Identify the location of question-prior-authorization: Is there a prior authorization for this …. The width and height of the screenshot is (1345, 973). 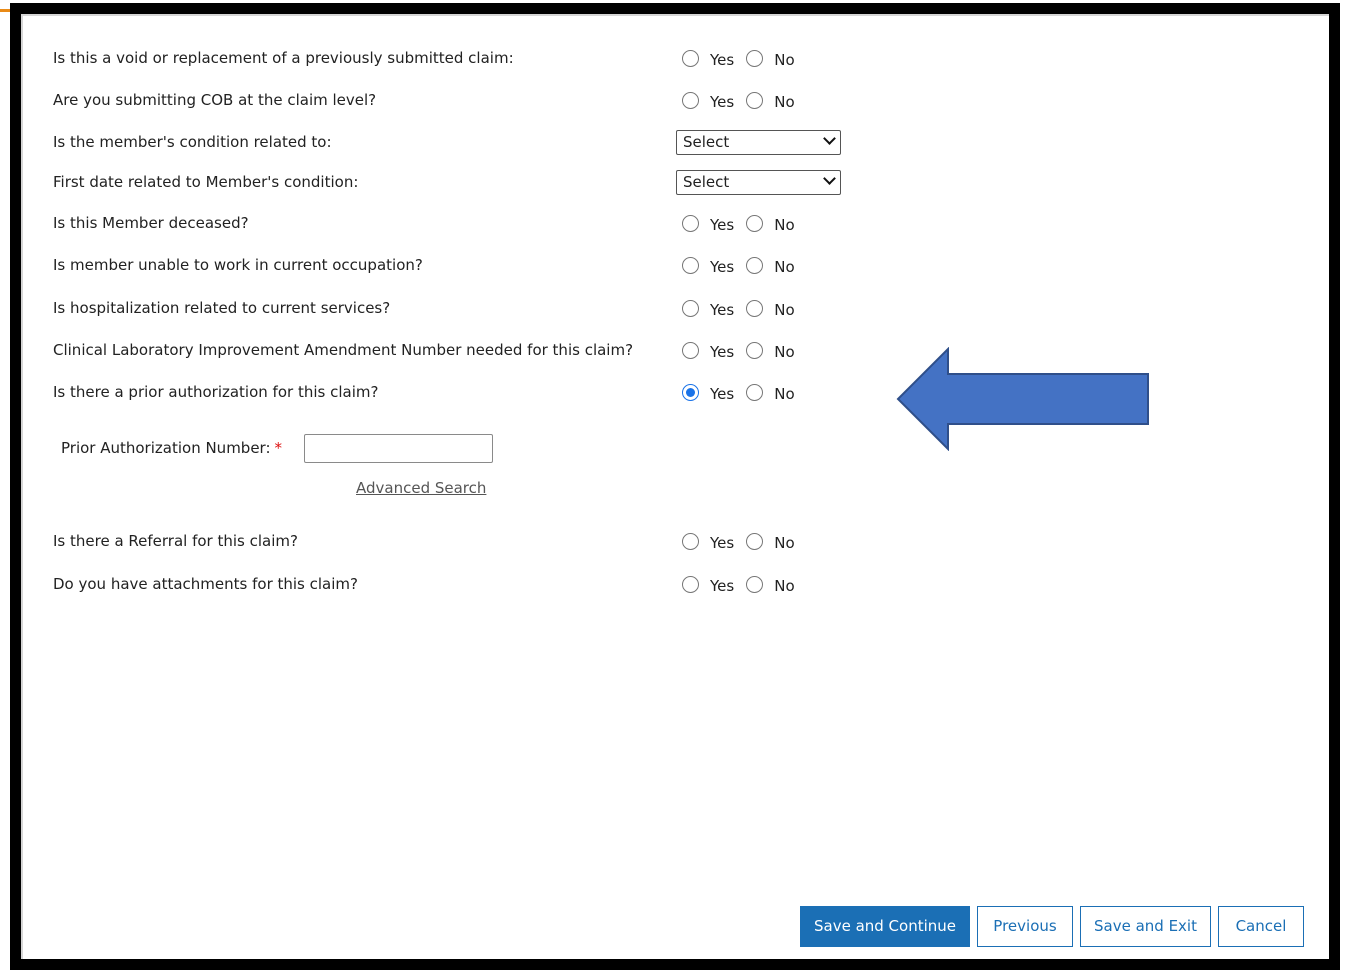
(453, 392).